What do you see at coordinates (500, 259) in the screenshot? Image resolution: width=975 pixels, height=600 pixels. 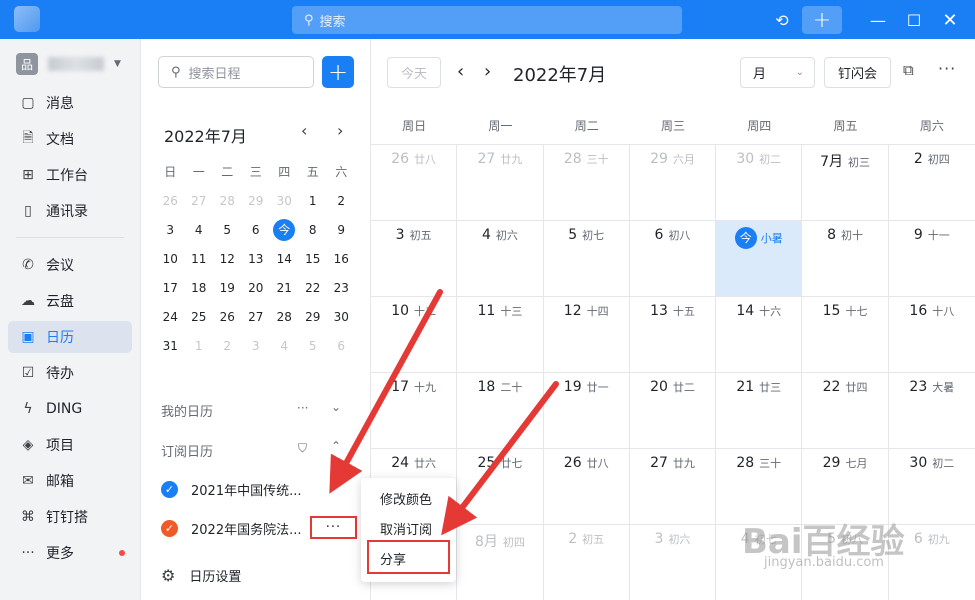 I see `day-cell: 4 初六` at bounding box center [500, 259].